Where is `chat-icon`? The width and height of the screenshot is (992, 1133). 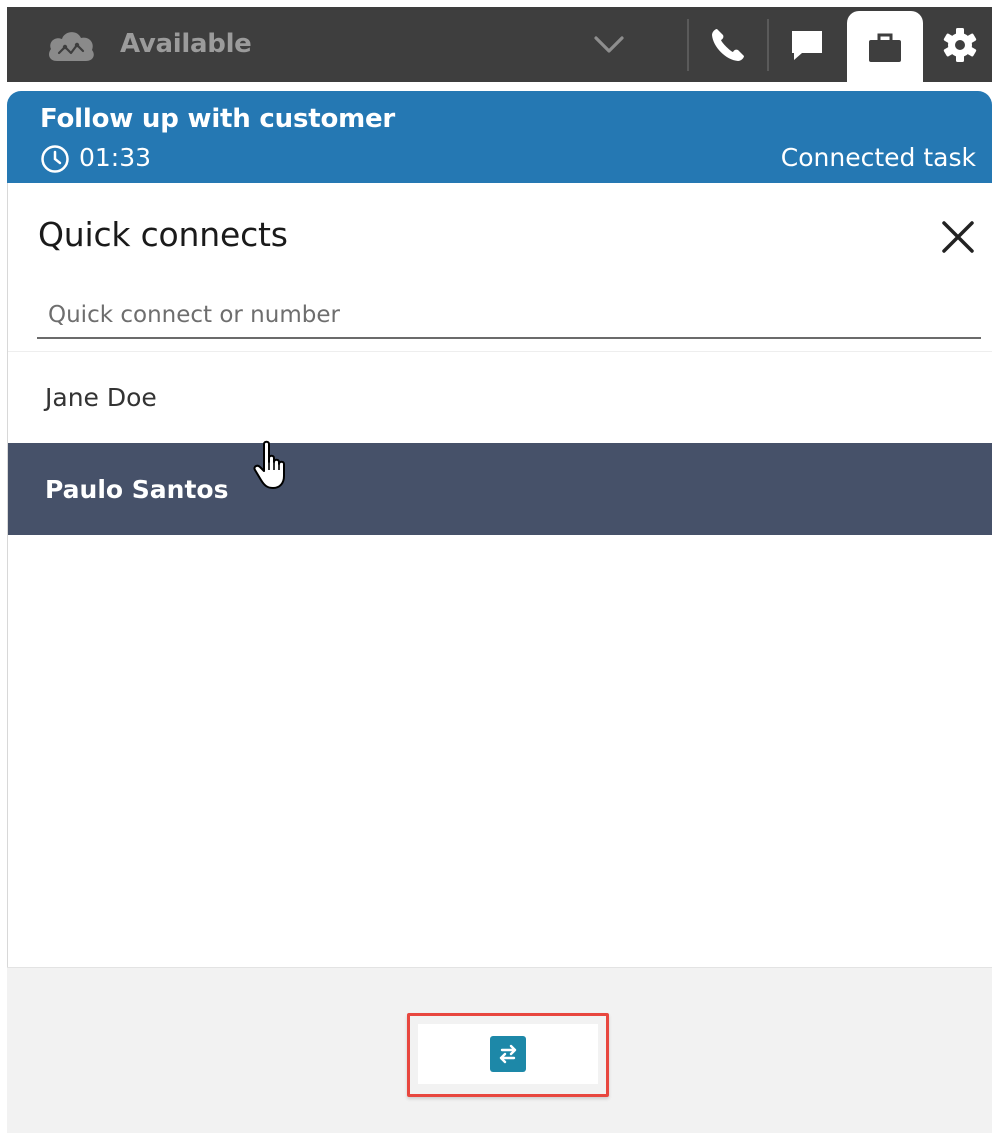 chat-icon is located at coordinates (807, 45).